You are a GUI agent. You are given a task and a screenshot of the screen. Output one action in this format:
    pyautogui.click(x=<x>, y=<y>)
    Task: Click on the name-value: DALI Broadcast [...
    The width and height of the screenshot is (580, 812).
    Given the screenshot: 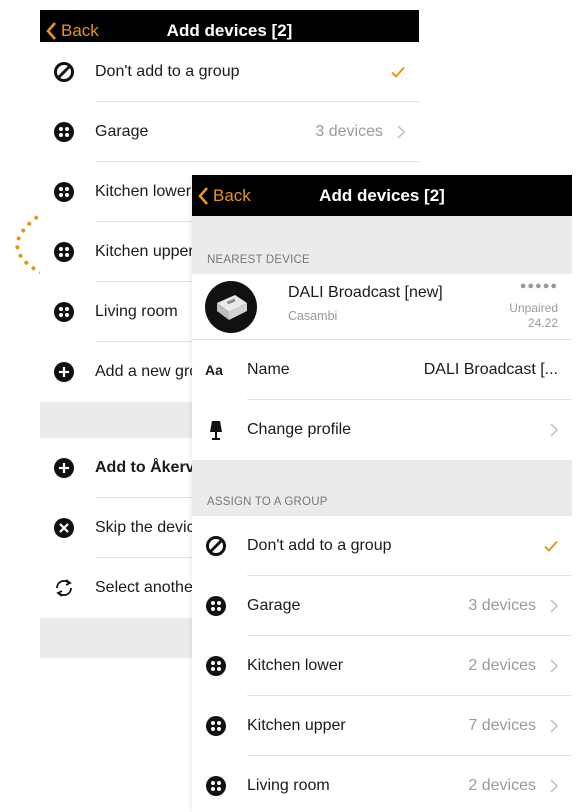 What is the action you would take?
    pyautogui.click(x=490, y=369)
    